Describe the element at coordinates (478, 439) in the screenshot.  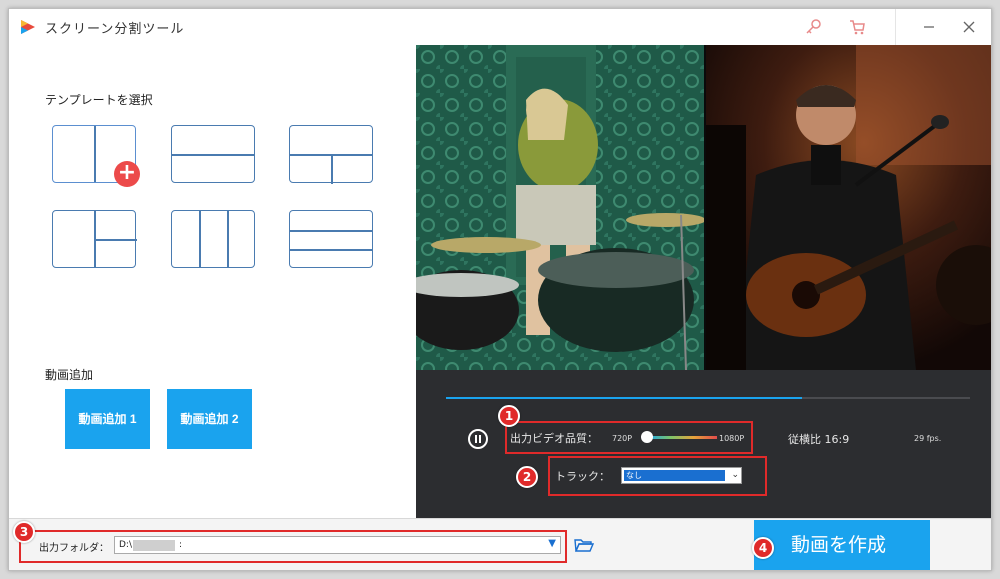
I see `pause-button` at that location.